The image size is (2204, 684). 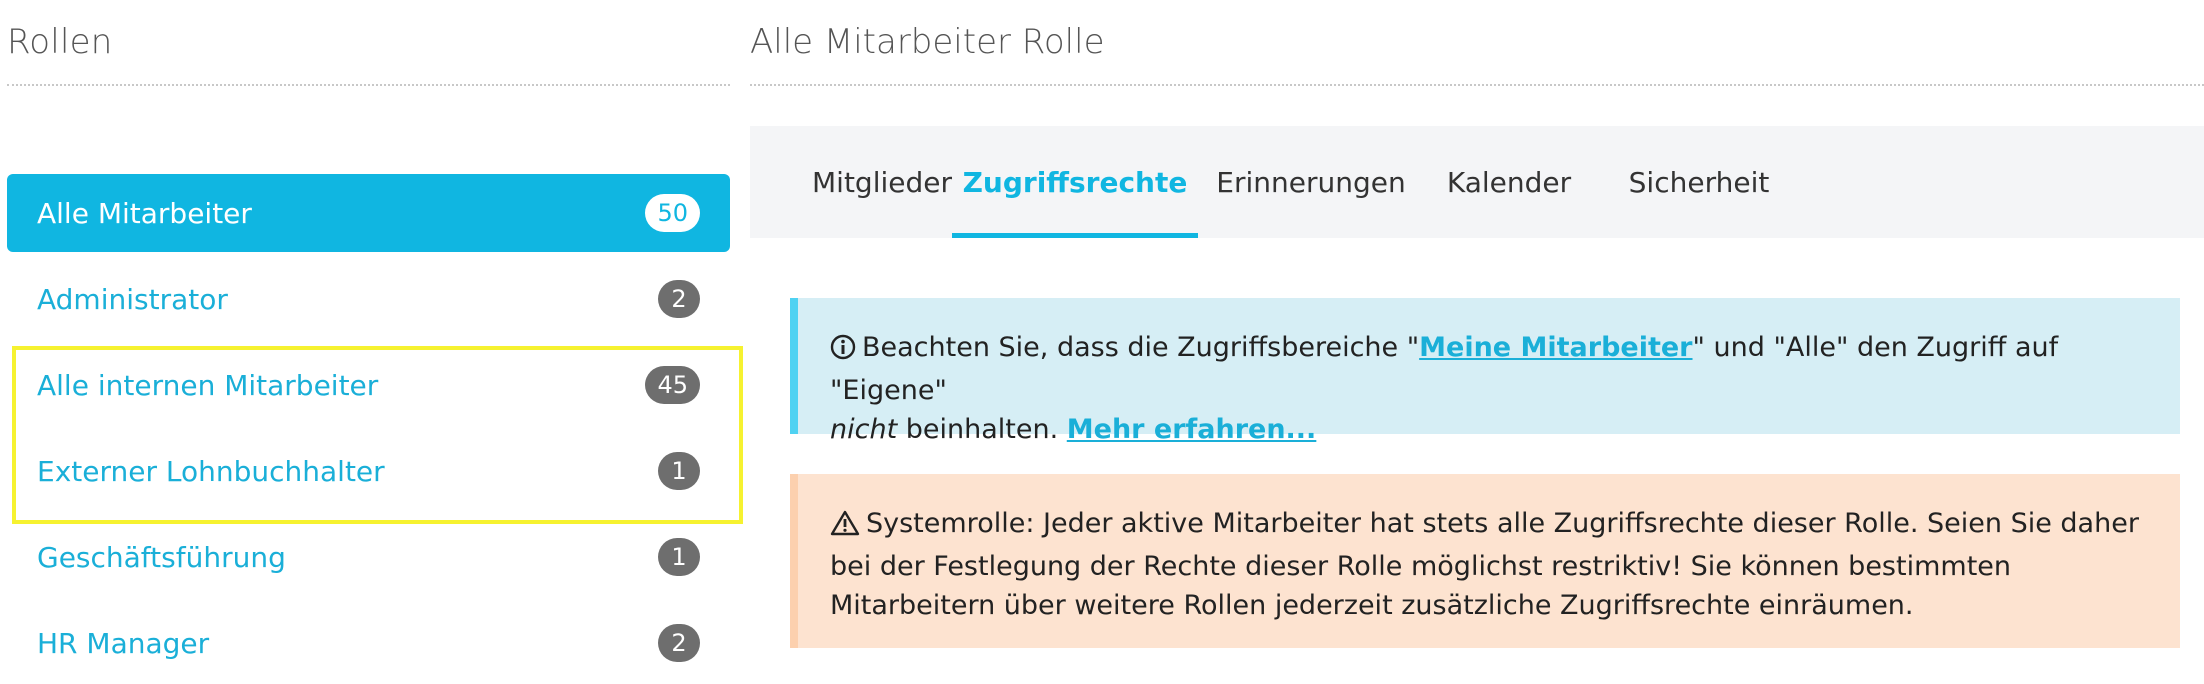 What do you see at coordinates (132, 299) in the screenshot?
I see `role-label: Administrator` at bounding box center [132, 299].